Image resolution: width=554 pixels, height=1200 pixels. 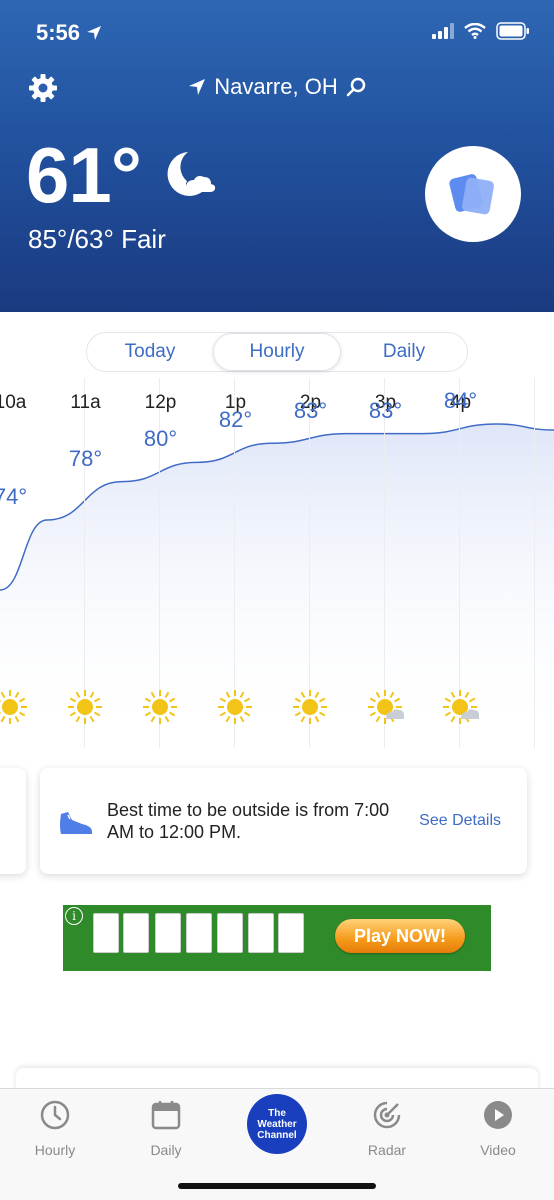 What do you see at coordinates (387, 1115) in the screenshot?
I see `radar-icon` at bounding box center [387, 1115].